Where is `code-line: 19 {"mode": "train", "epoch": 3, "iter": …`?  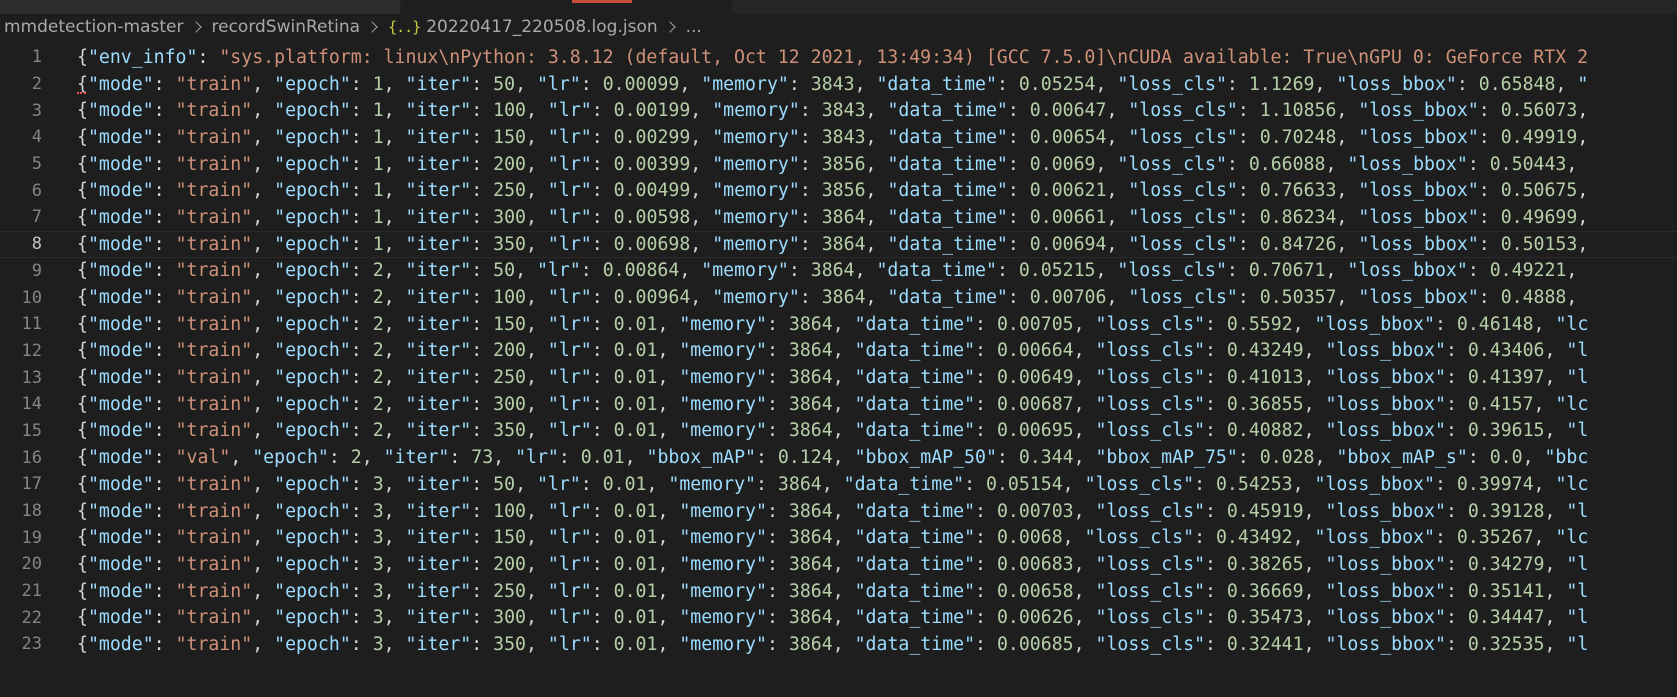 code-line: 19 {"mode": "train", "epoch": 3, "iter": … is located at coordinates (838, 537).